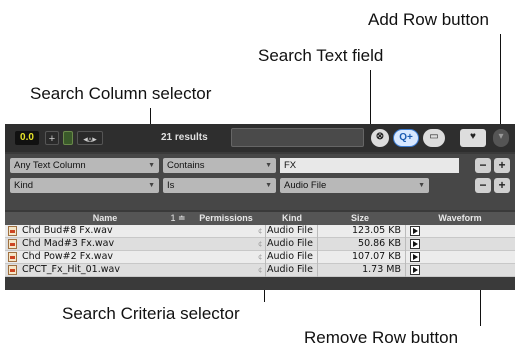  I want to click on search-add-icon: Q+, so click(406, 138).